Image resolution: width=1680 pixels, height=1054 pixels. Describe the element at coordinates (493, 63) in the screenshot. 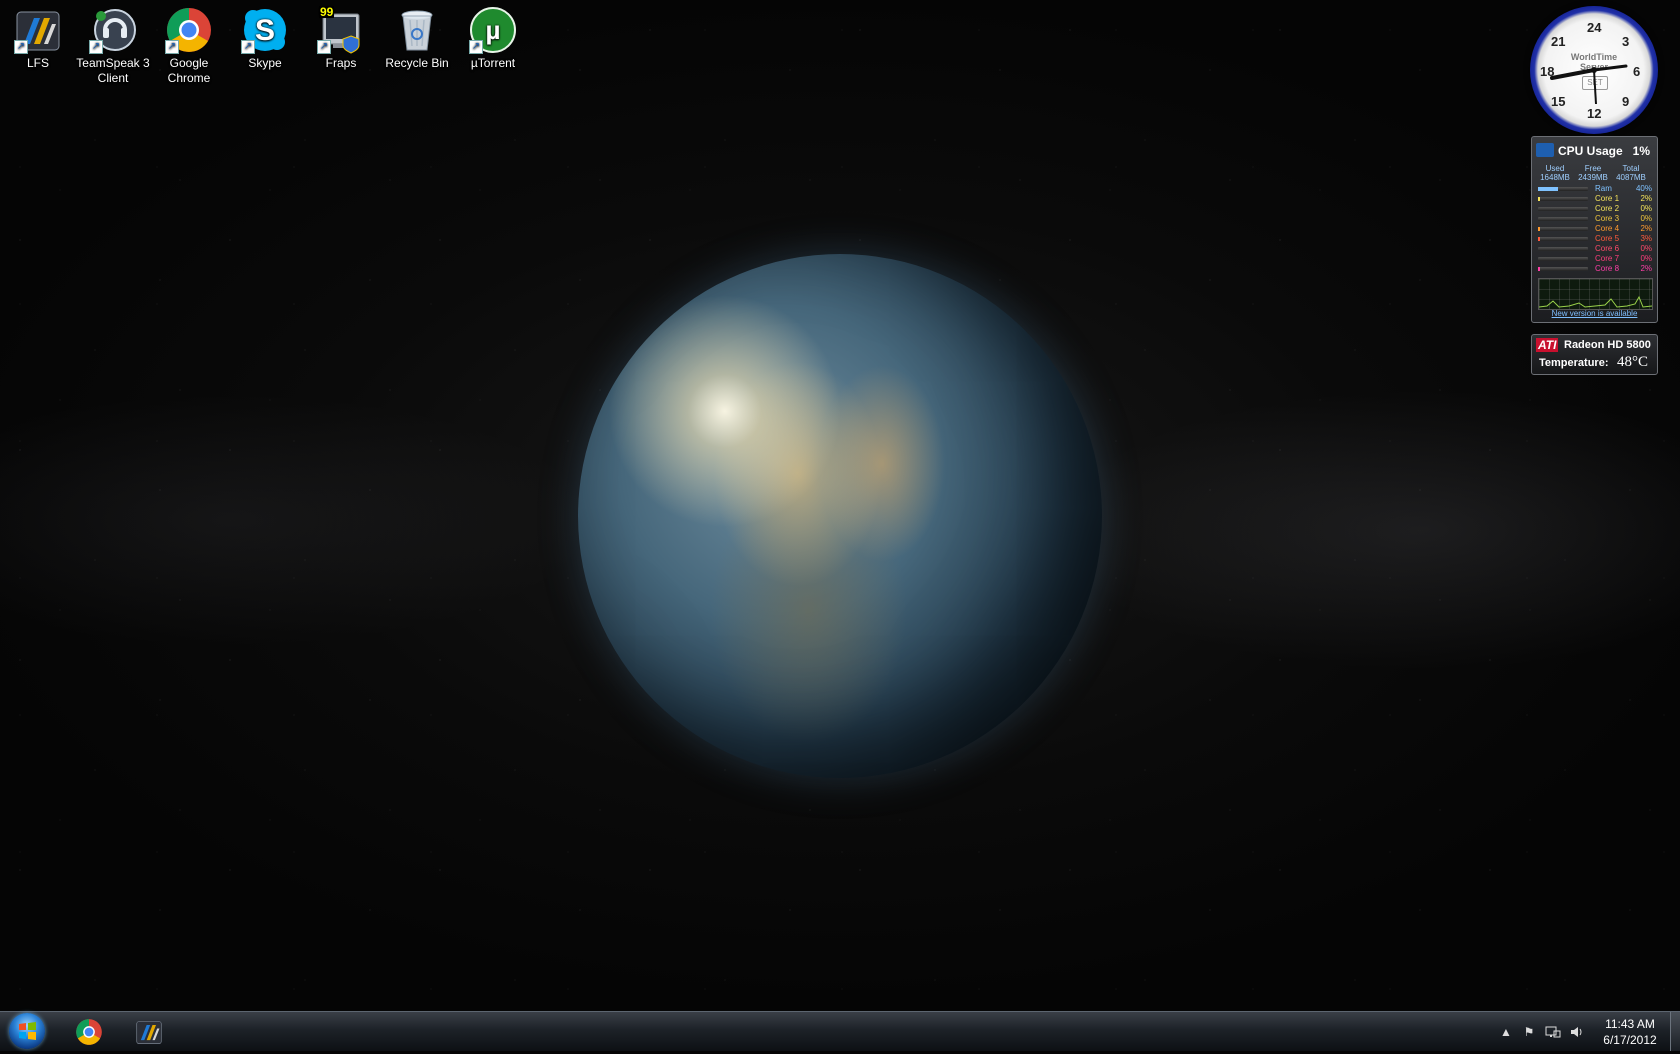

I see `icon-label: µTorrent` at that location.